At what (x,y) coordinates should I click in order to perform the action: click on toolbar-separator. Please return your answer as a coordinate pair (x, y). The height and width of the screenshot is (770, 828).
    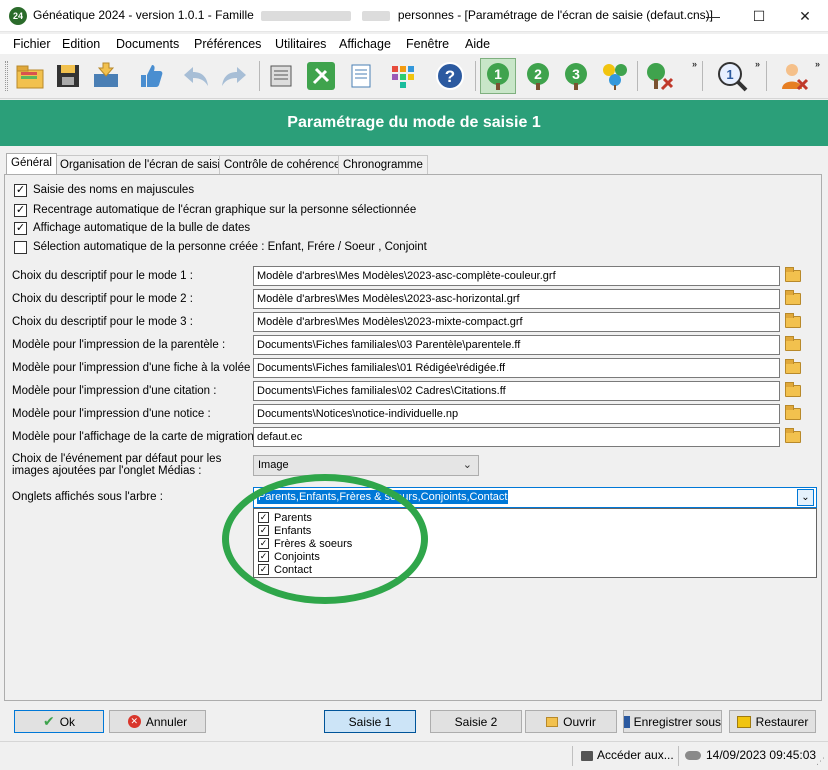
    Looking at the image, I should click on (475, 76).